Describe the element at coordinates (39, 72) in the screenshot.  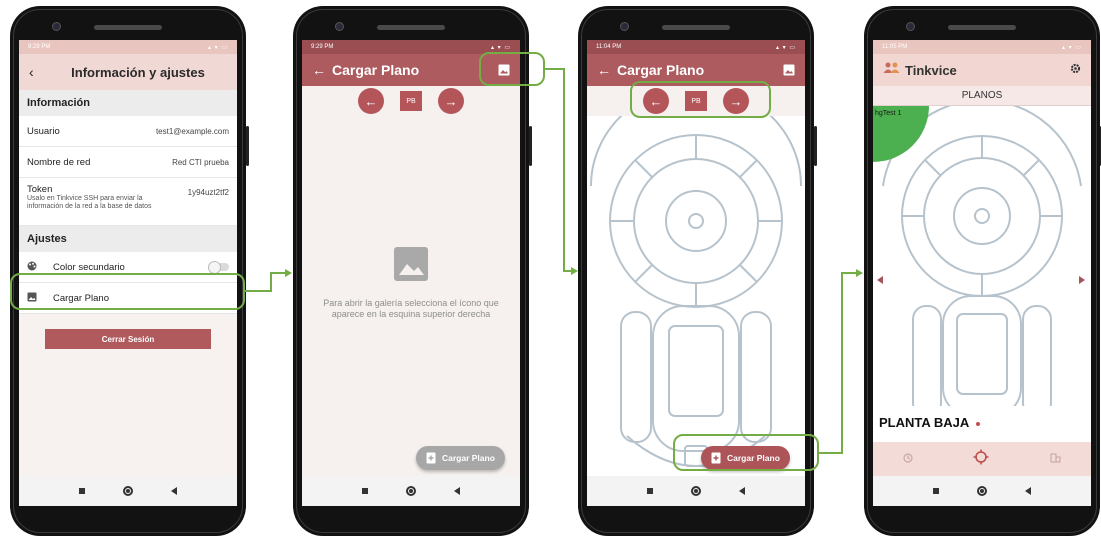
I see `back-arrow-icon: ‹` at that location.